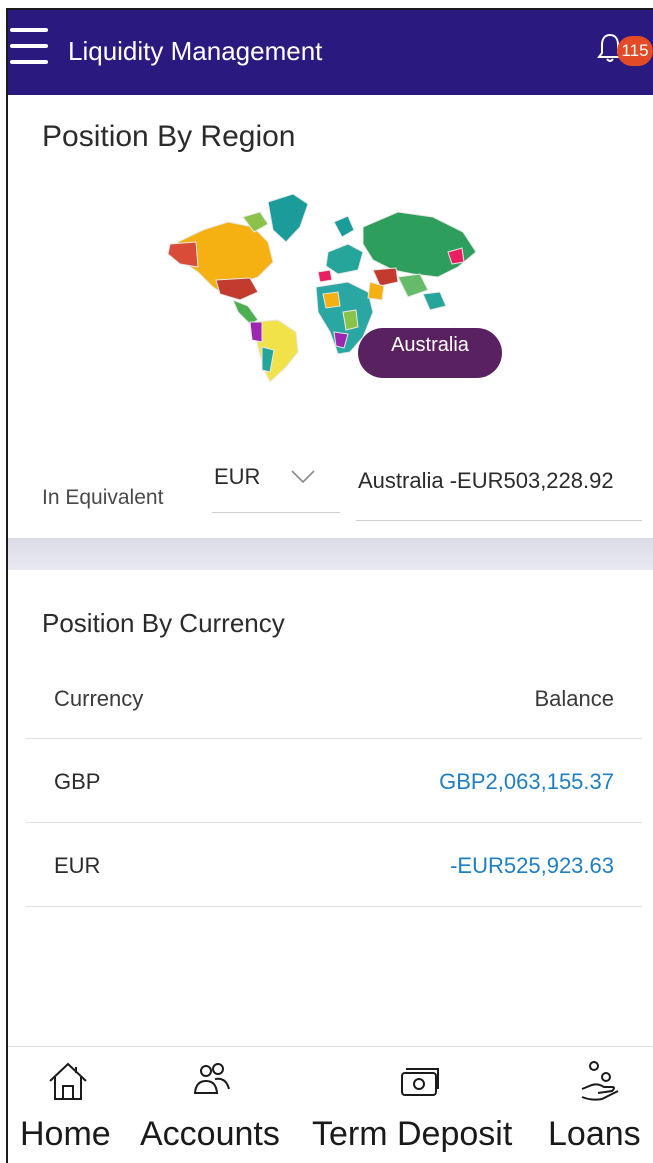 The image size is (653, 1163). What do you see at coordinates (163, 623) in the screenshot?
I see `currency-section-title: Position By Currency` at bounding box center [163, 623].